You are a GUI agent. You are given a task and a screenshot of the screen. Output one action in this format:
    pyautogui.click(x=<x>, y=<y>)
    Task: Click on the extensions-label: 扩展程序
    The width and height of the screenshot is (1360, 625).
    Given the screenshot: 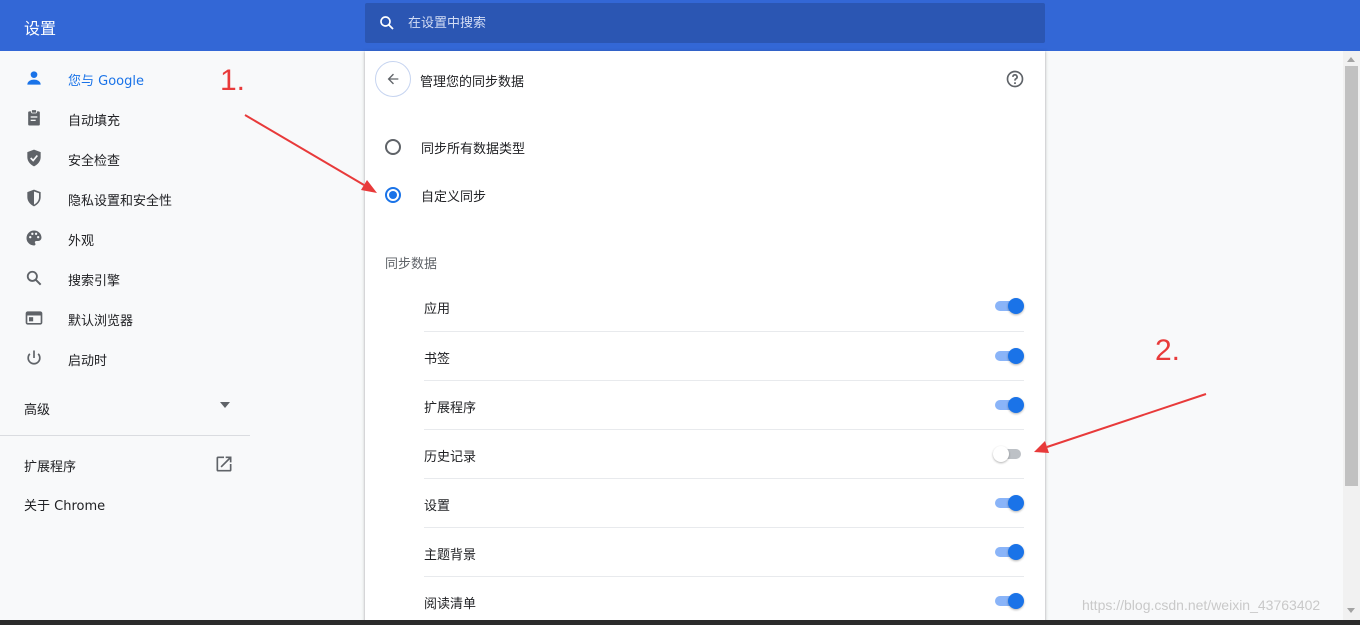 What is the action you would take?
    pyautogui.click(x=50, y=467)
    